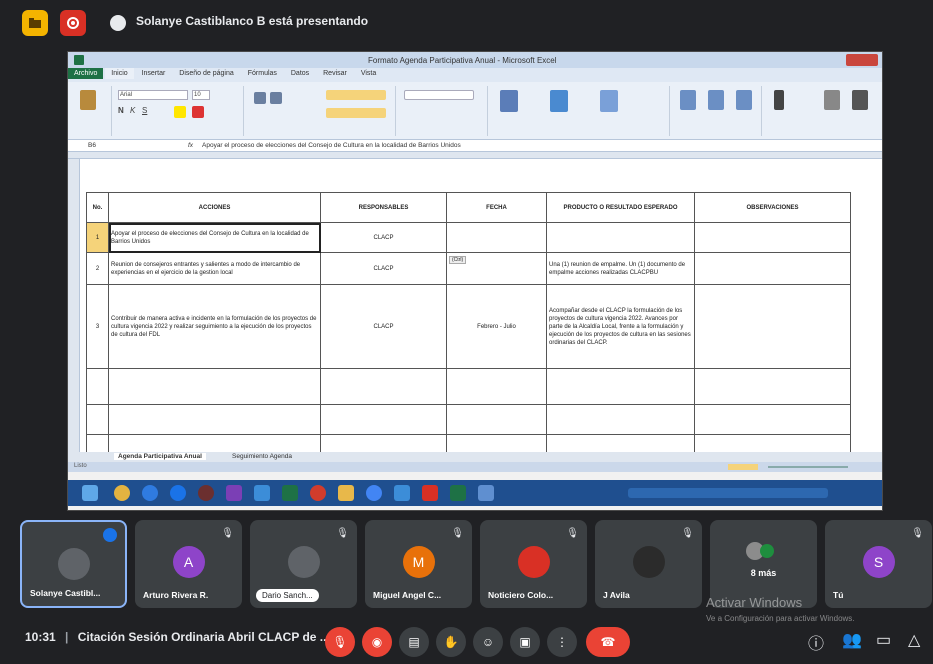 The height and width of the screenshot is (664, 933). What do you see at coordinates (335, 73) in the screenshot?
I see `tab-review: Revisar` at bounding box center [335, 73].